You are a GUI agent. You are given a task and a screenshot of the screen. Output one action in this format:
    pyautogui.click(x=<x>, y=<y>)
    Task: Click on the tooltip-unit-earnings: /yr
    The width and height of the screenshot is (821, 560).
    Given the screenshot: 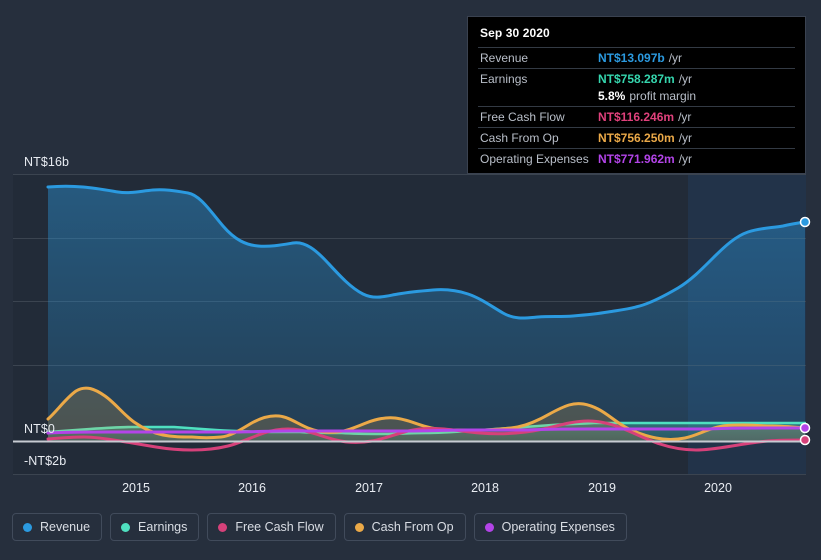 What is the action you would take?
    pyautogui.click(x=685, y=79)
    